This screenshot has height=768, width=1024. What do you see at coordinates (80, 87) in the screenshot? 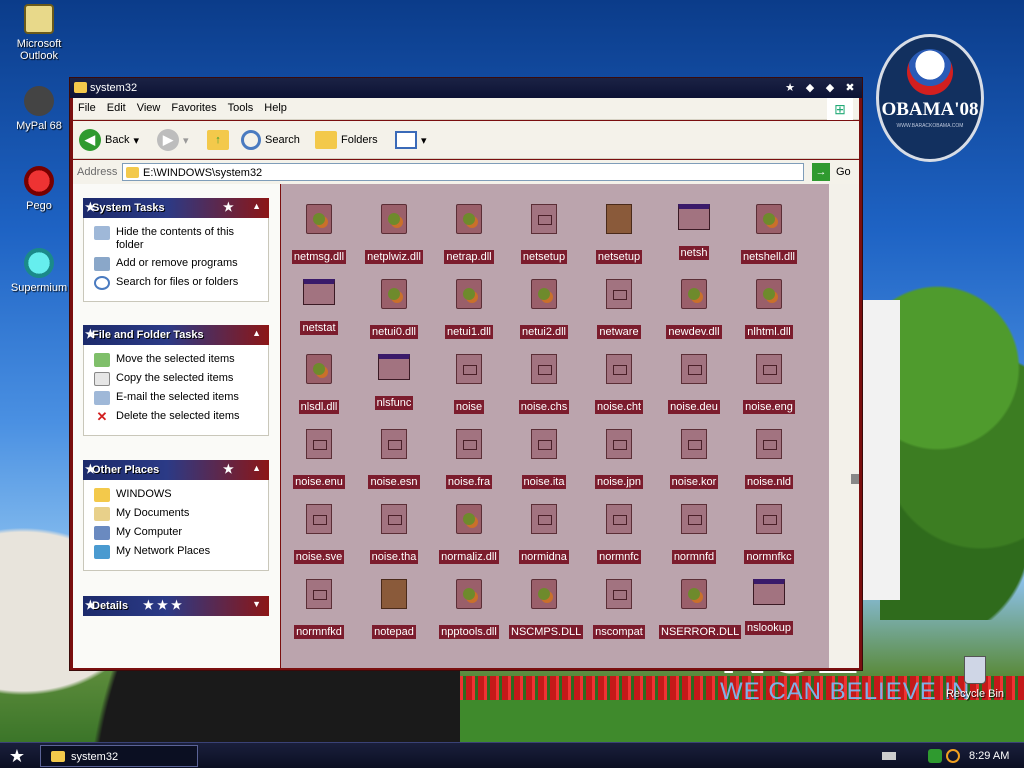
I see `folder-icon` at bounding box center [80, 87].